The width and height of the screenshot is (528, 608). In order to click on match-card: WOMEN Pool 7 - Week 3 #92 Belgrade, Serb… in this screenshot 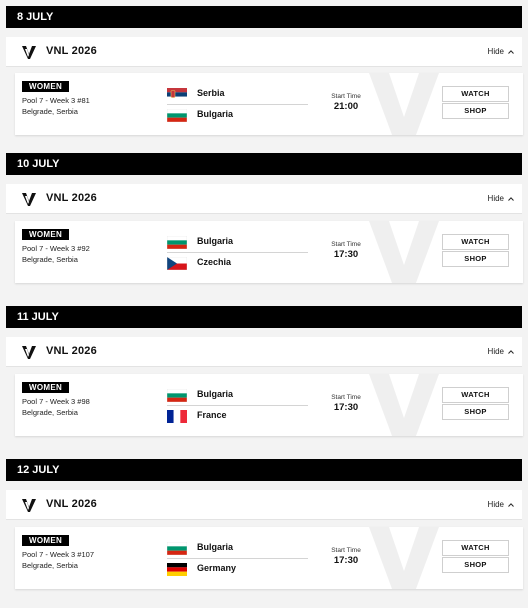, I will do `click(269, 252)`.